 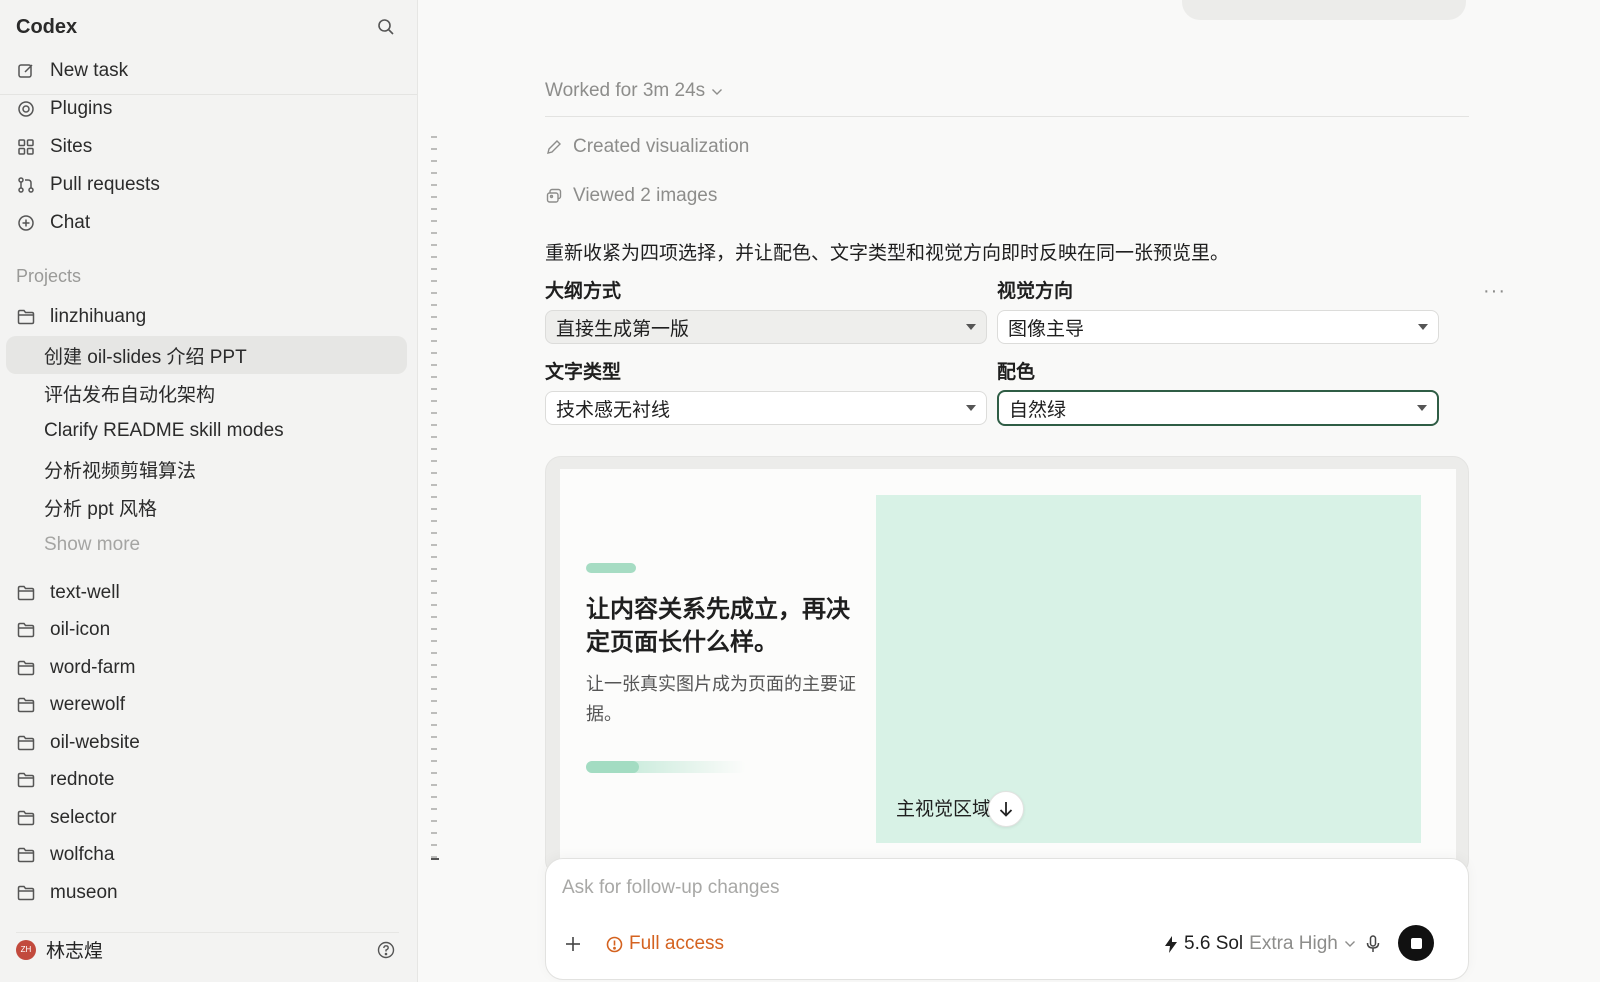 What do you see at coordinates (573, 944) in the screenshot?
I see `add-attachment-button` at bounding box center [573, 944].